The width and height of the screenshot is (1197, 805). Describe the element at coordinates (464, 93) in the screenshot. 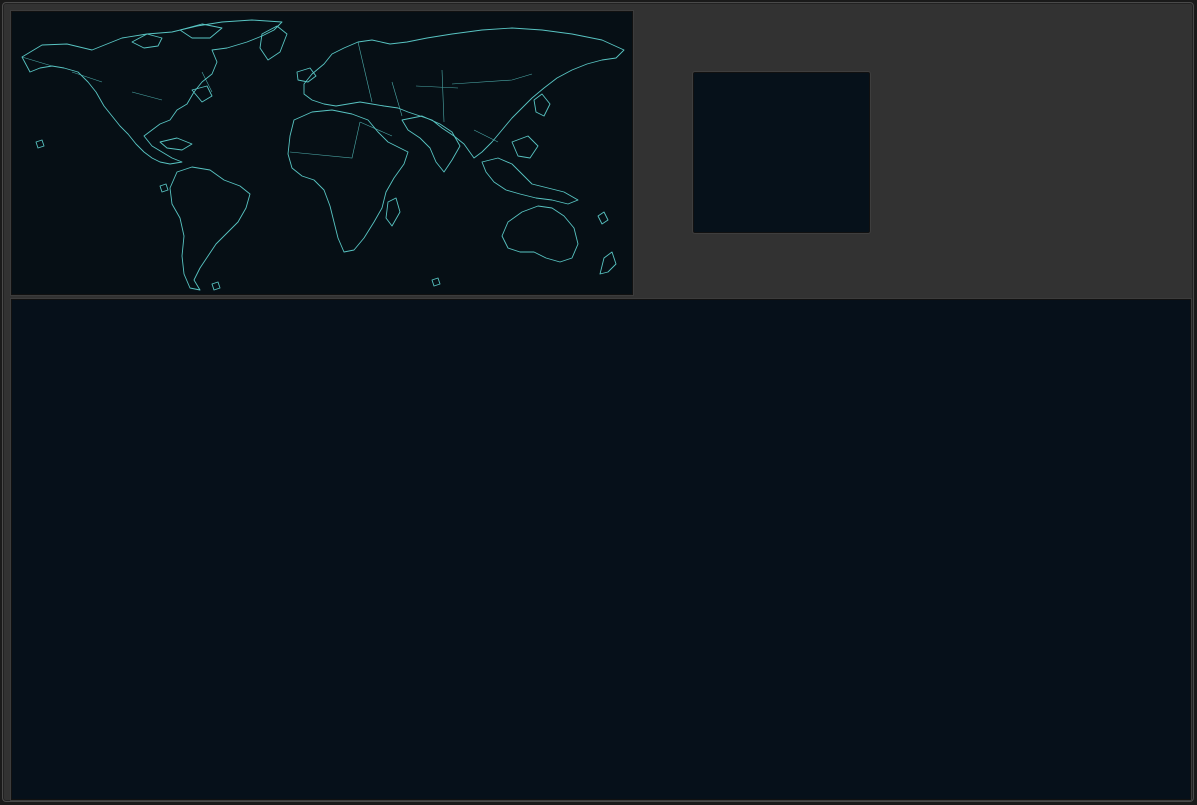

I see `europe-outline` at that location.